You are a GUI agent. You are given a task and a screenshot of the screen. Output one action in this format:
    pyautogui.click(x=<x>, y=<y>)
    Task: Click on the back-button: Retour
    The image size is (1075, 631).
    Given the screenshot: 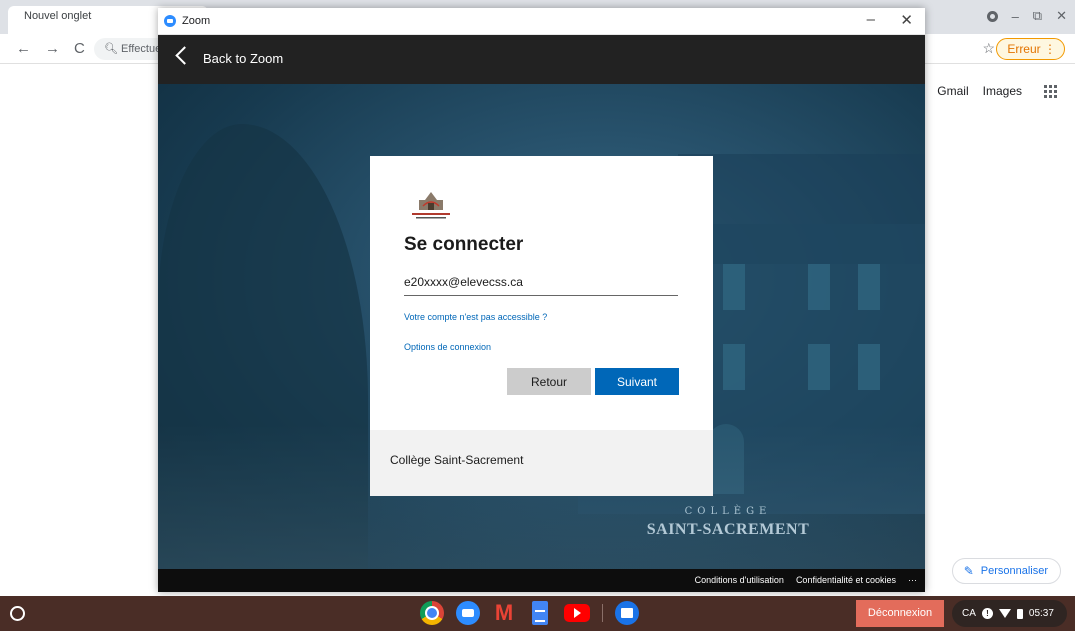 What is the action you would take?
    pyautogui.click(x=549, y=381)
    